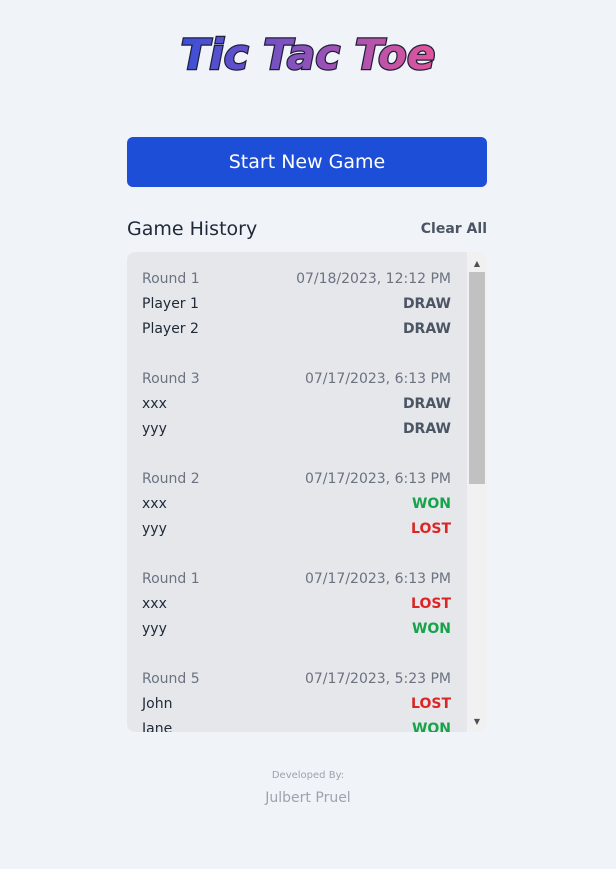 The height and width of the screenshot is (869, 616). What do you see at coordinates (296, 378) in the screenshot?
I see `round-meta: Round 3 07/17/2023, 6:13 PM` at bounding box center [296, 378].